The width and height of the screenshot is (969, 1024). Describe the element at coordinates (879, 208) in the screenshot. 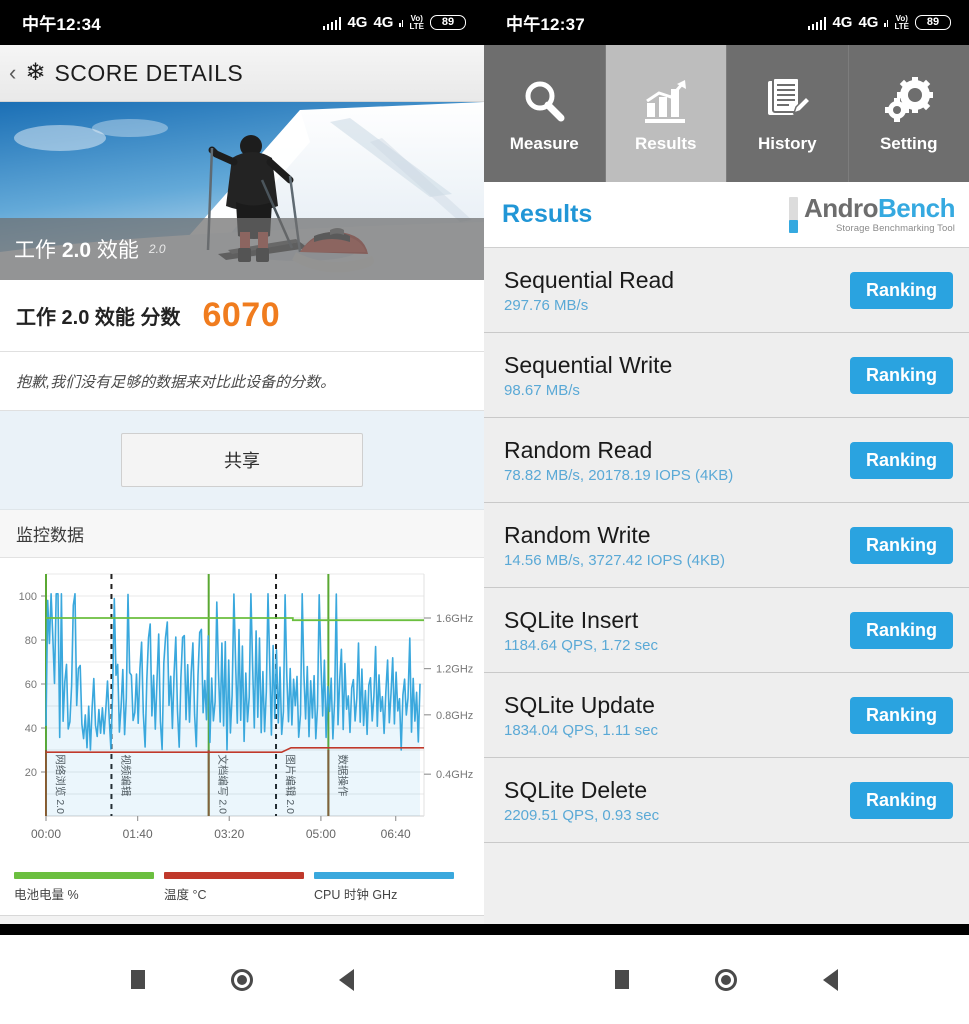

I see `logo-wordmark: AndroBench` at that location.